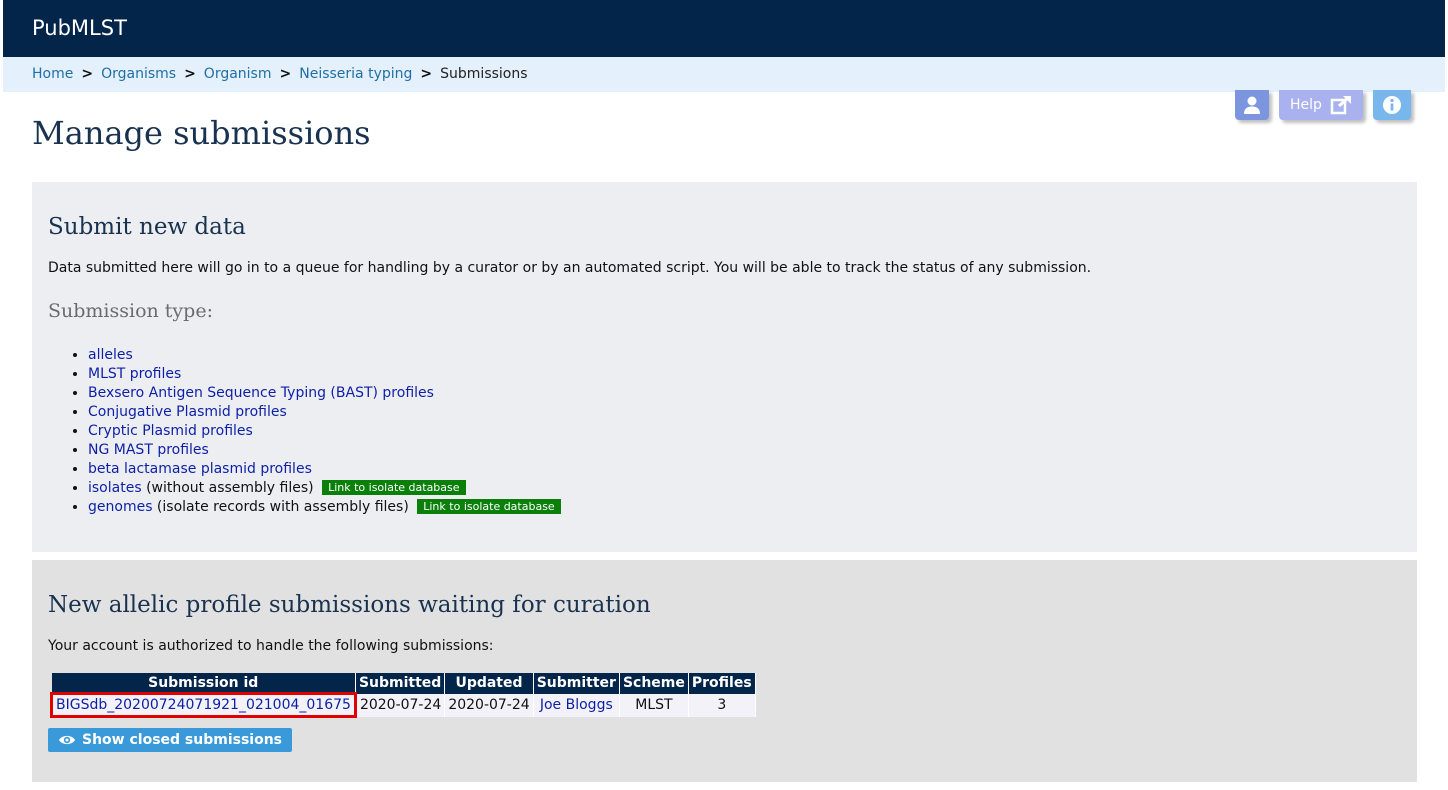  What do you see at coordinates (400, 683) in the screenshot?
I see `column-header: Submitted` at bounding box center [400, 683].